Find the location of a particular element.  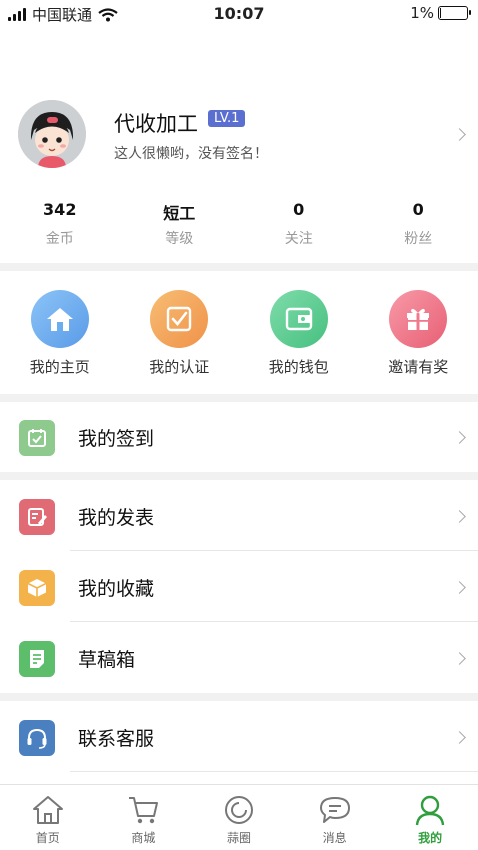

home-icon is located at coordinates (59, 319).